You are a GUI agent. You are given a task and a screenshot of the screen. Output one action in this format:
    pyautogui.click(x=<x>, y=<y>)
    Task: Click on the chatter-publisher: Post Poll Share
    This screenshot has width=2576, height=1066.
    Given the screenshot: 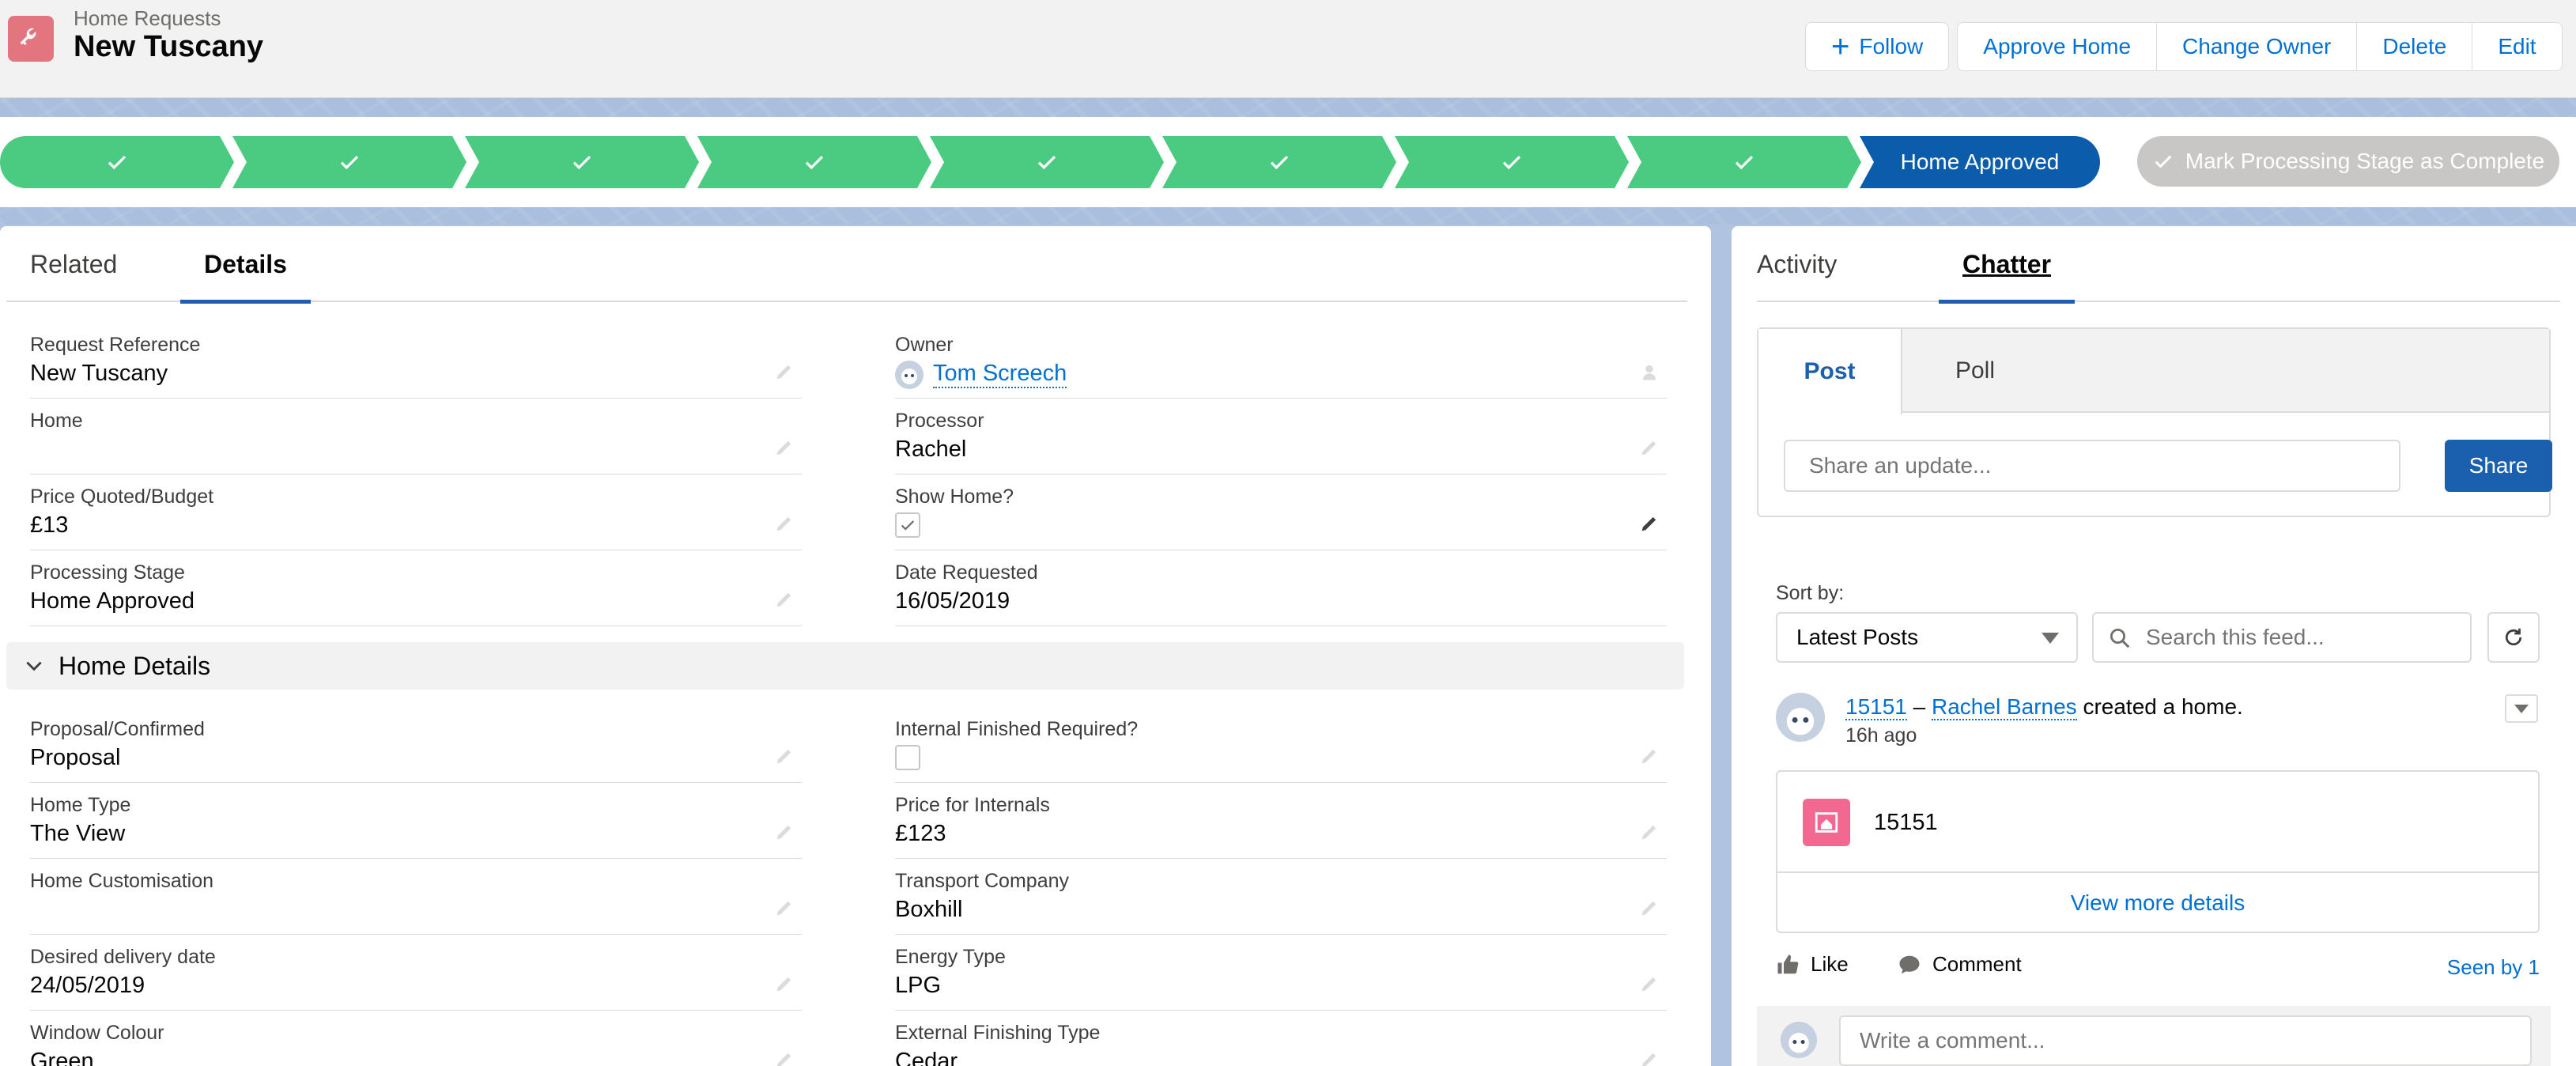 What is the action you would take?
    pyautogui.click(x=2154, y=422)
    